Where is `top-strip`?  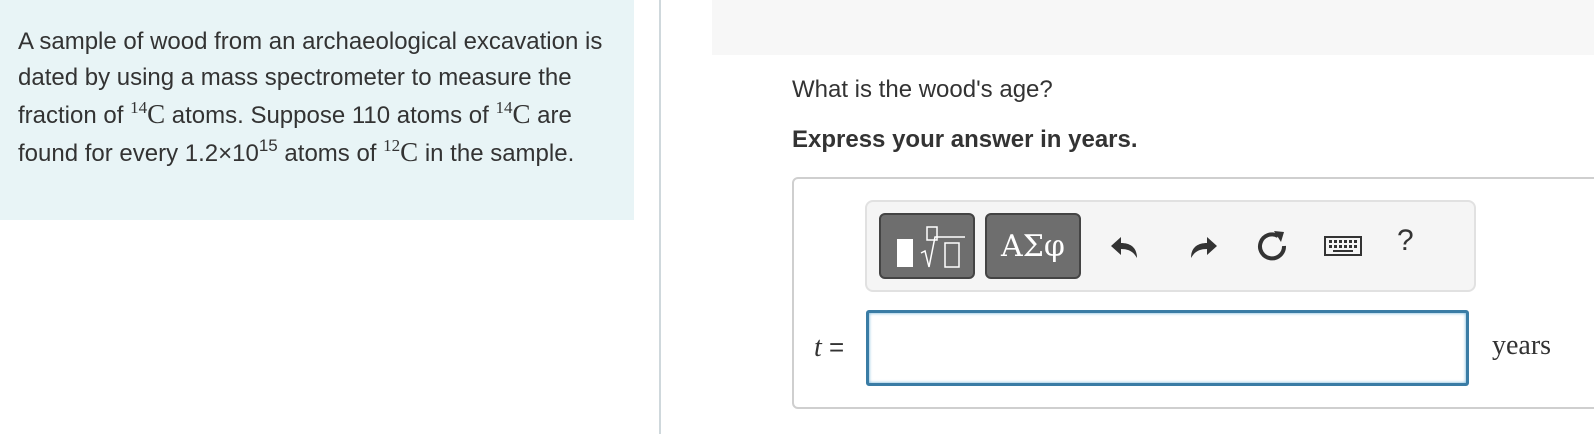 top-strip is located at coordinates (1153, 27).